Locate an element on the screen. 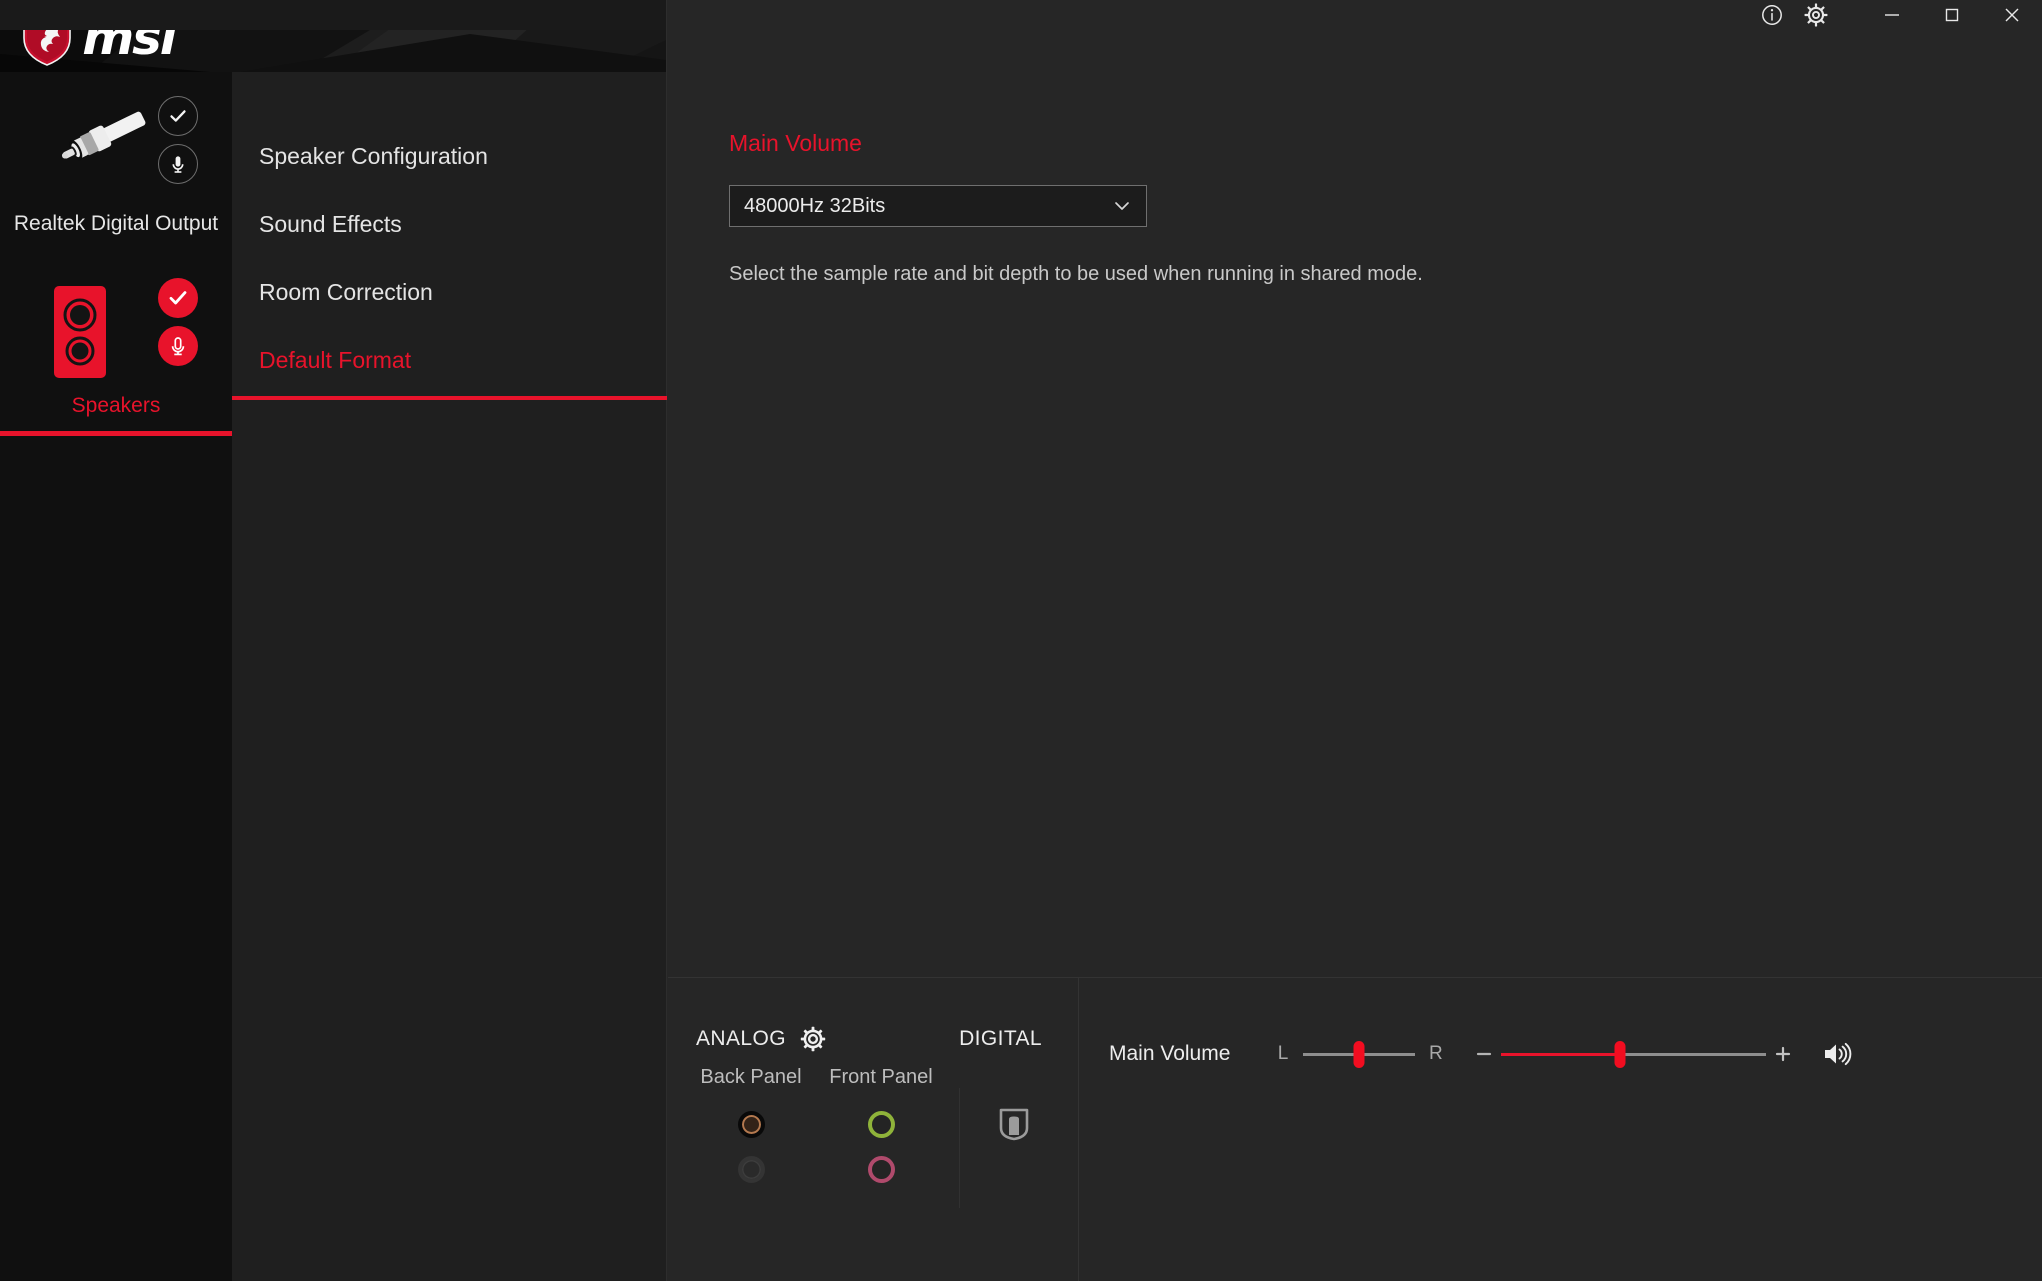  jack-panel-header: ANALOG DIGITAL is located at coordinates (873, 1039).